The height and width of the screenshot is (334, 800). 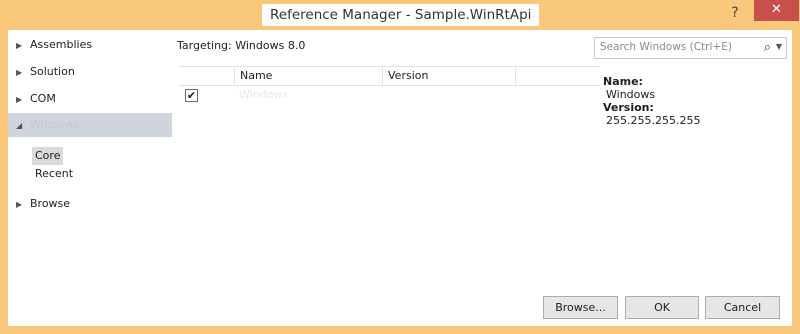 What do you see at coordinates (50, 203) in the screenshot?
I see `nav-item-label: Browse` at bounding box center [50, 203].